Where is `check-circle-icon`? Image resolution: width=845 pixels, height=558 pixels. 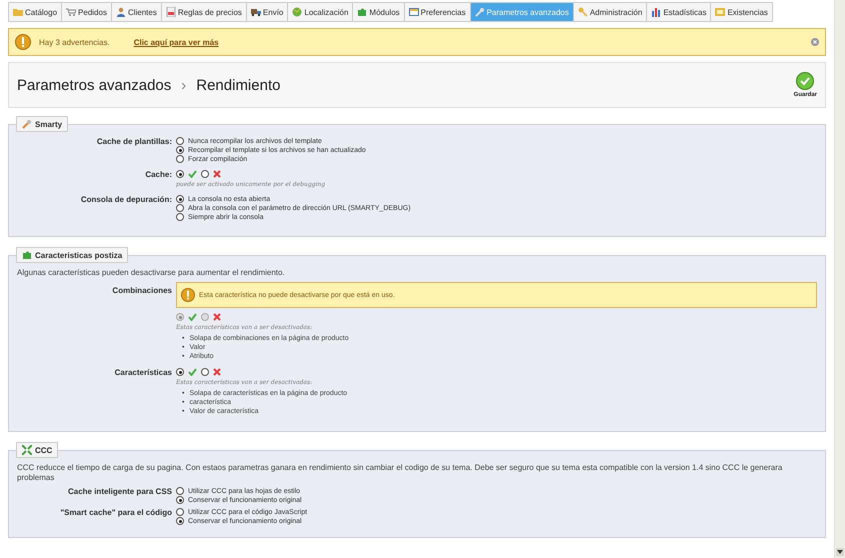
check-circle-icon is located at coordinates (805, 81).